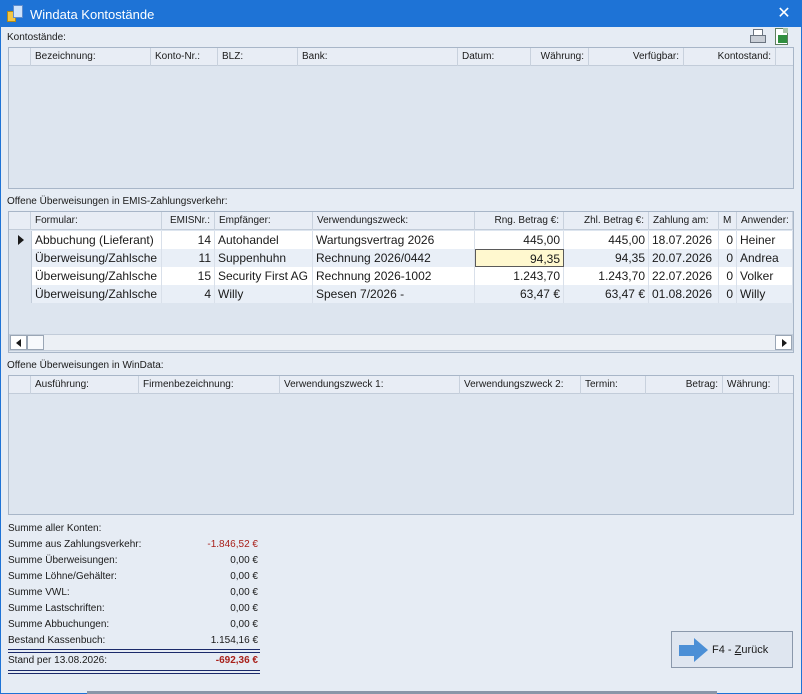  What do you see at coordinates (765, 294) in the screenshot?
I see `cell-anwender: Willy` at bounding box center [765, 294].